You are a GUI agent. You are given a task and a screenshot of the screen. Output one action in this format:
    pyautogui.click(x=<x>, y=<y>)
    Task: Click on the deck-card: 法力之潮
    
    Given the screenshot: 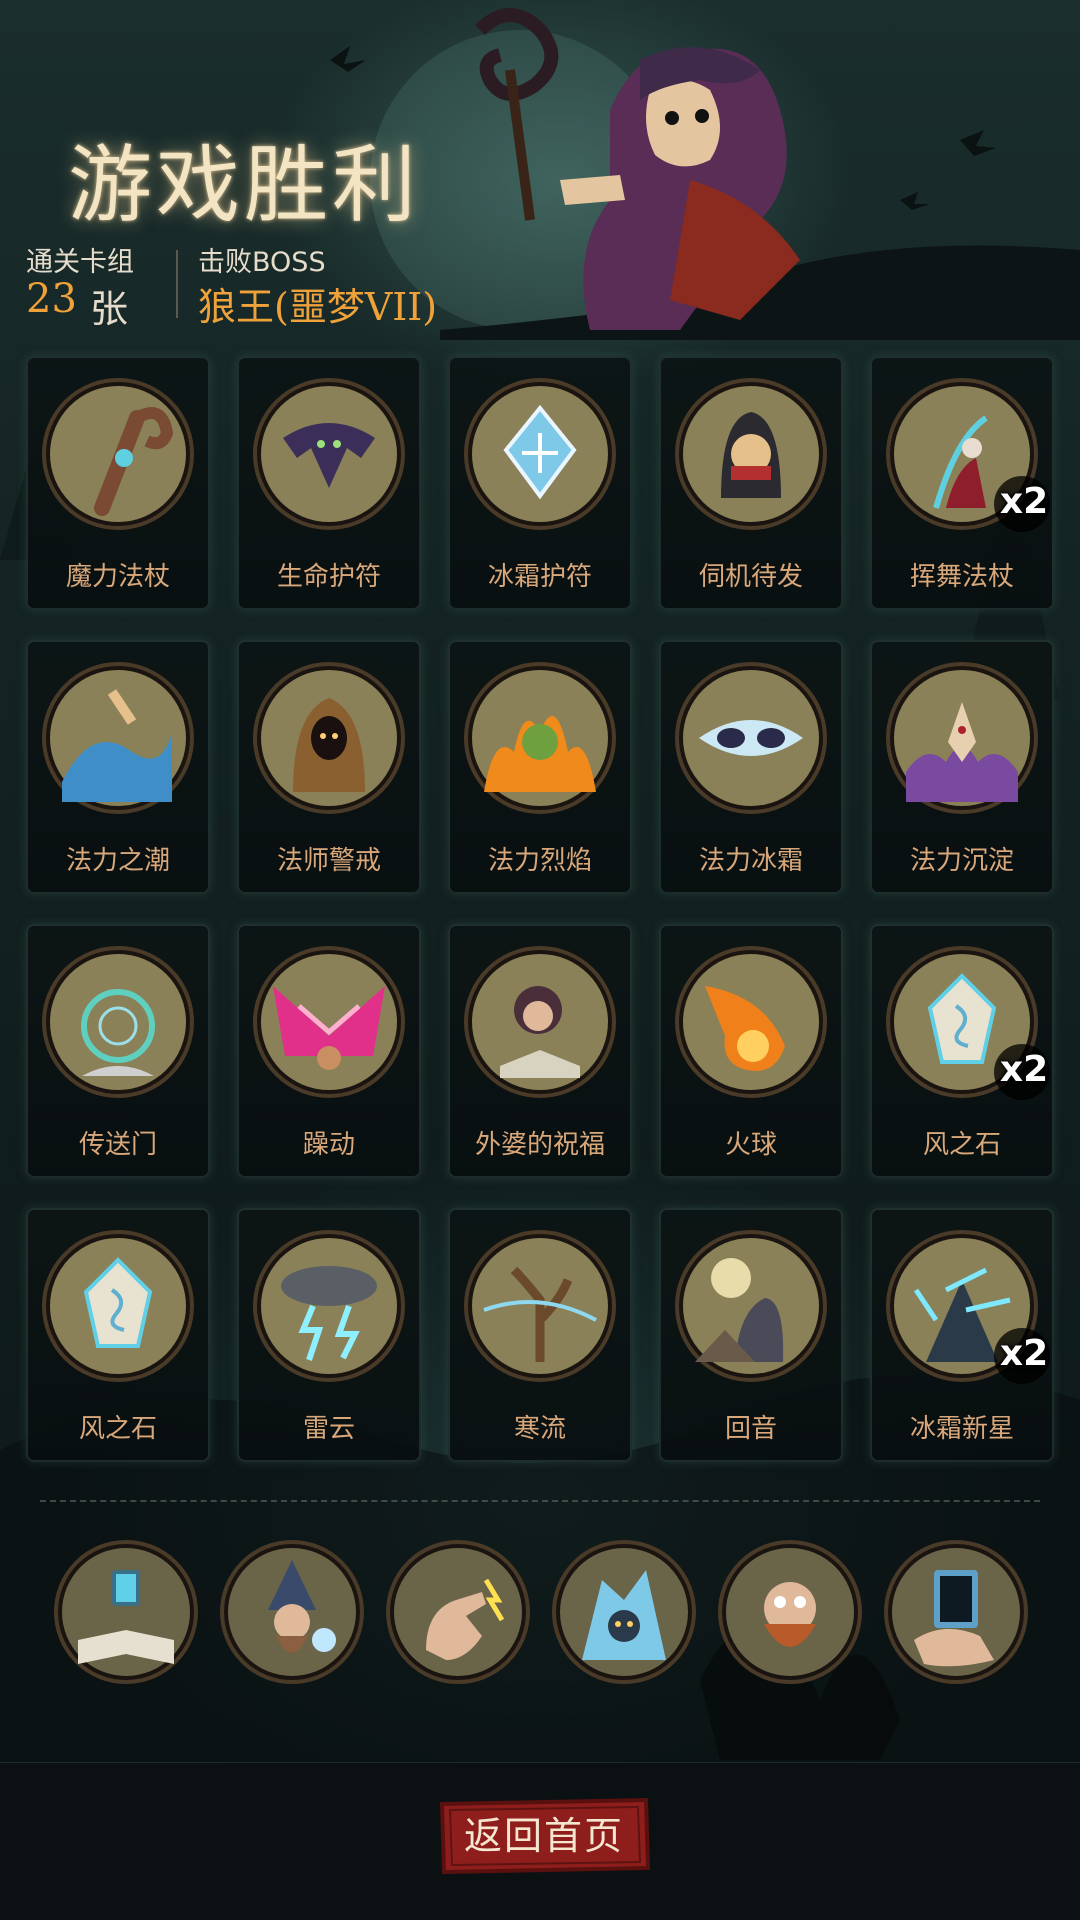 What is the action you would take?
    pyautogui.click(x=118, y=767)
    